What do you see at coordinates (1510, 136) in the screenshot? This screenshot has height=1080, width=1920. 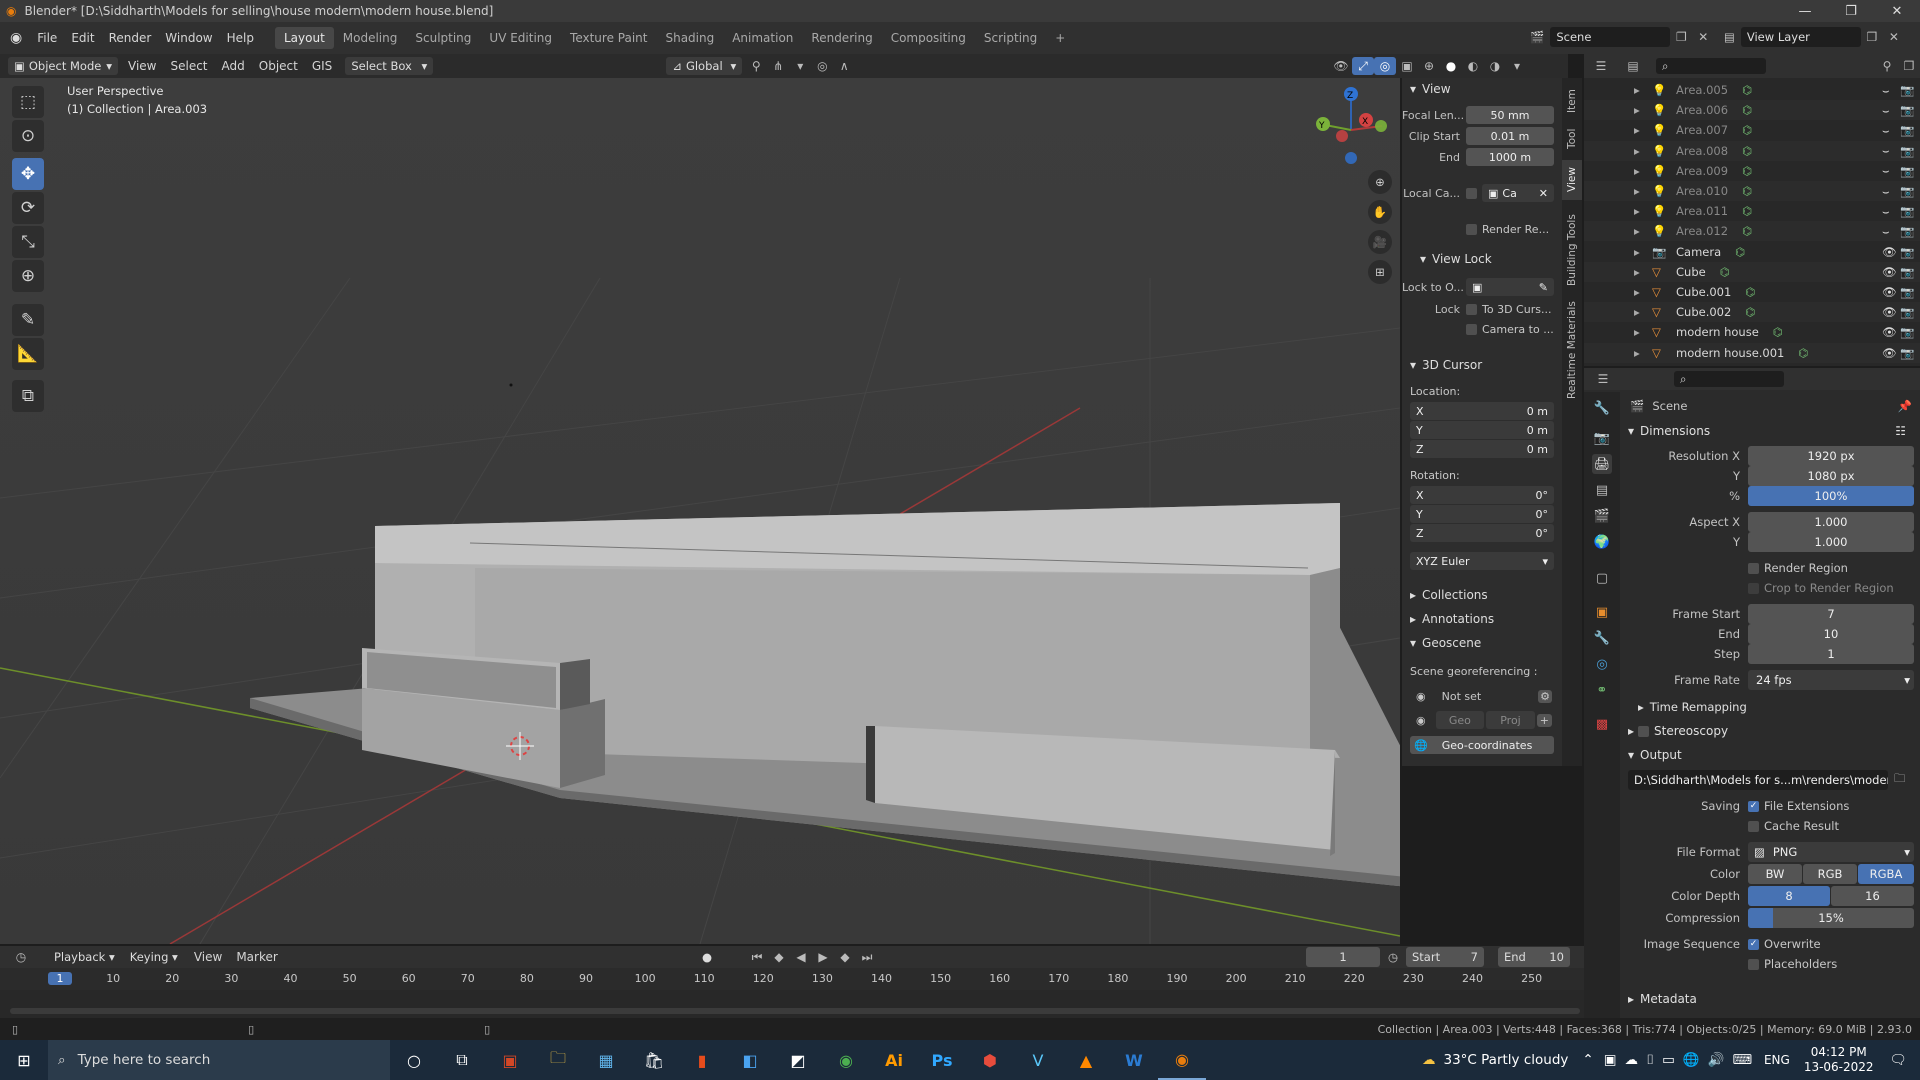 I see `clip-start-field: 0.01 m` at bounding box center [1510, 136].